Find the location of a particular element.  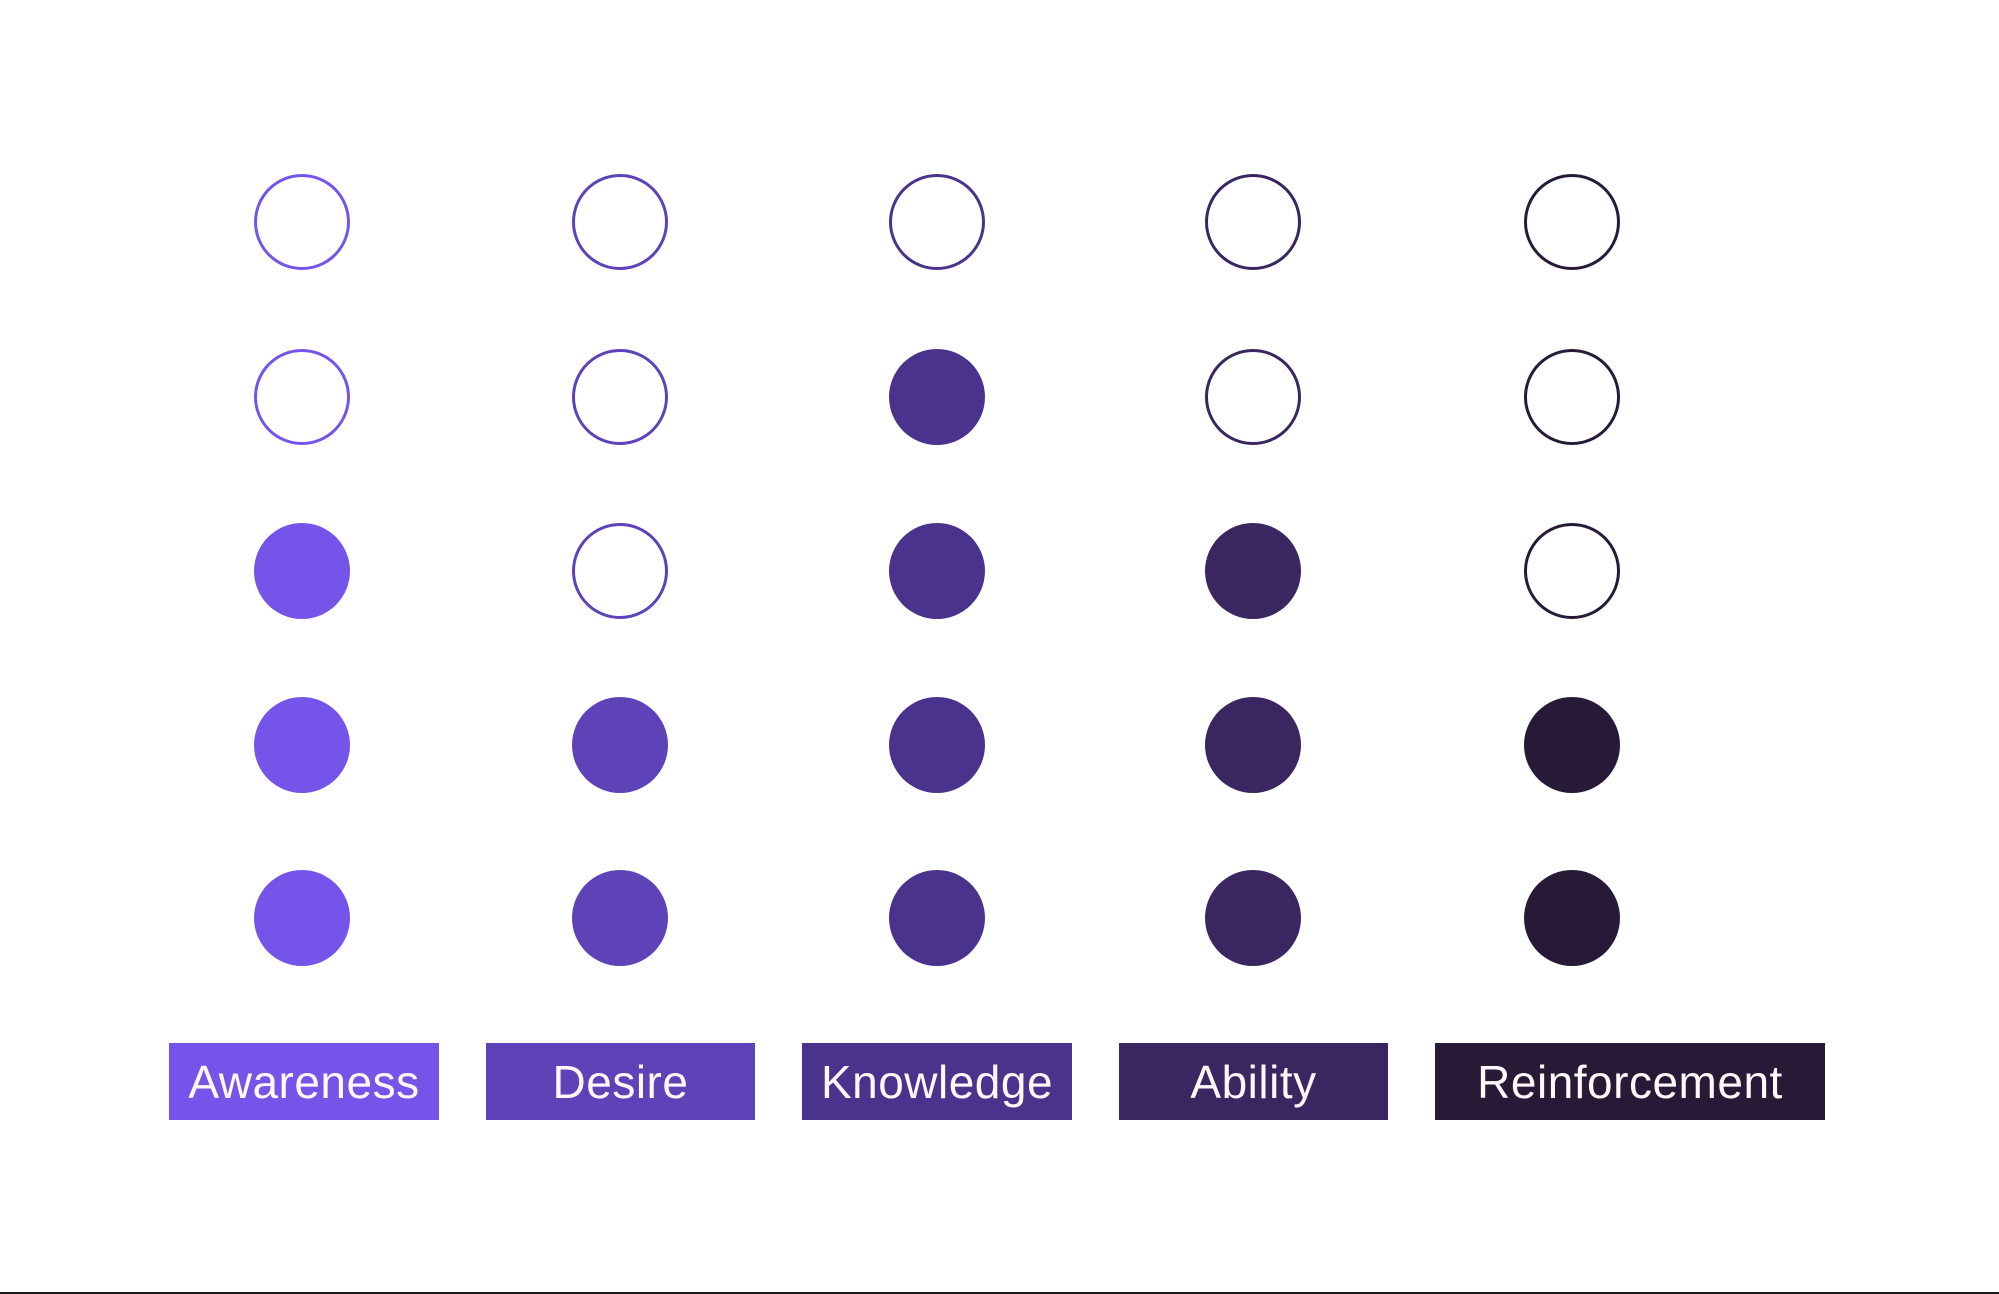

knowledge-dot-empty is located at coordinates (937, 222).